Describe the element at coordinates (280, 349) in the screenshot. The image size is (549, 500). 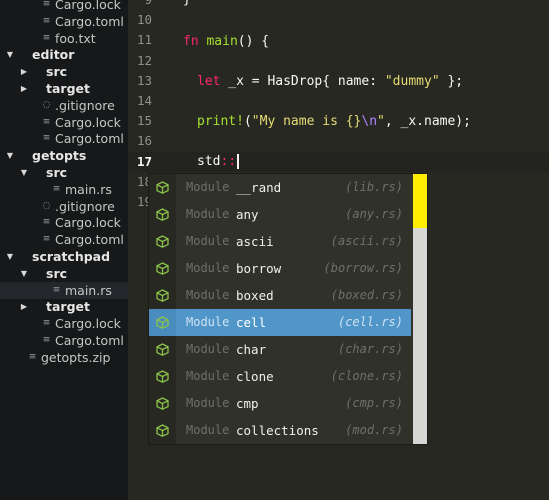
I see `autocomplete-item: Module char (char.rs)` at that location.